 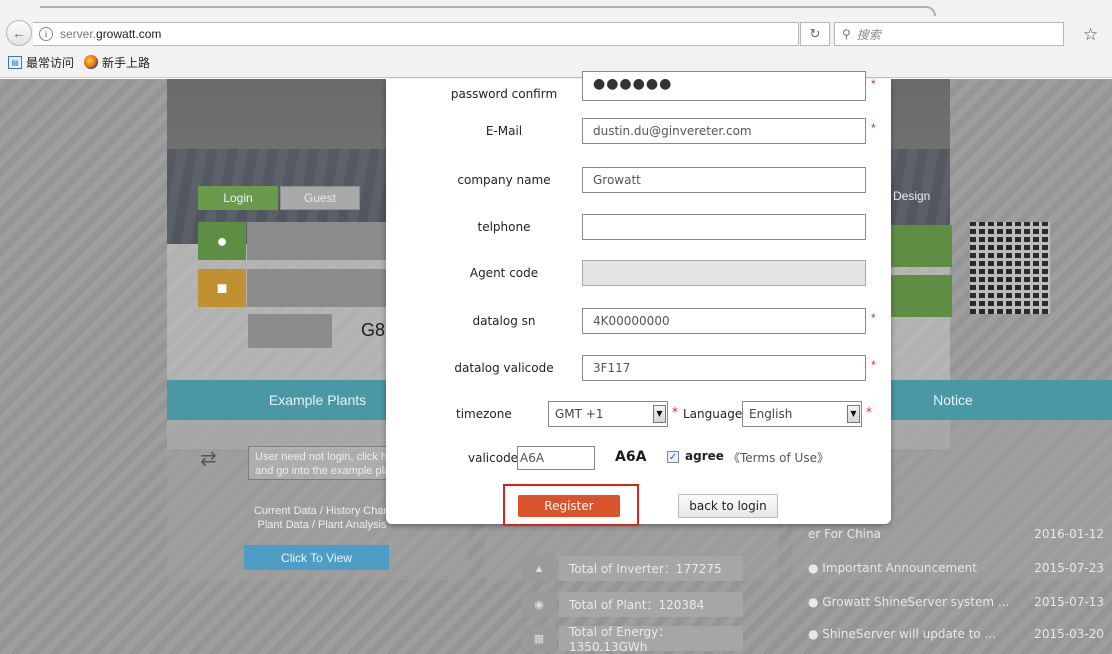 What do you see at coordinates (771, 414) in the screenshot?
I see `language-value: English` at bounding box center [771, 414].